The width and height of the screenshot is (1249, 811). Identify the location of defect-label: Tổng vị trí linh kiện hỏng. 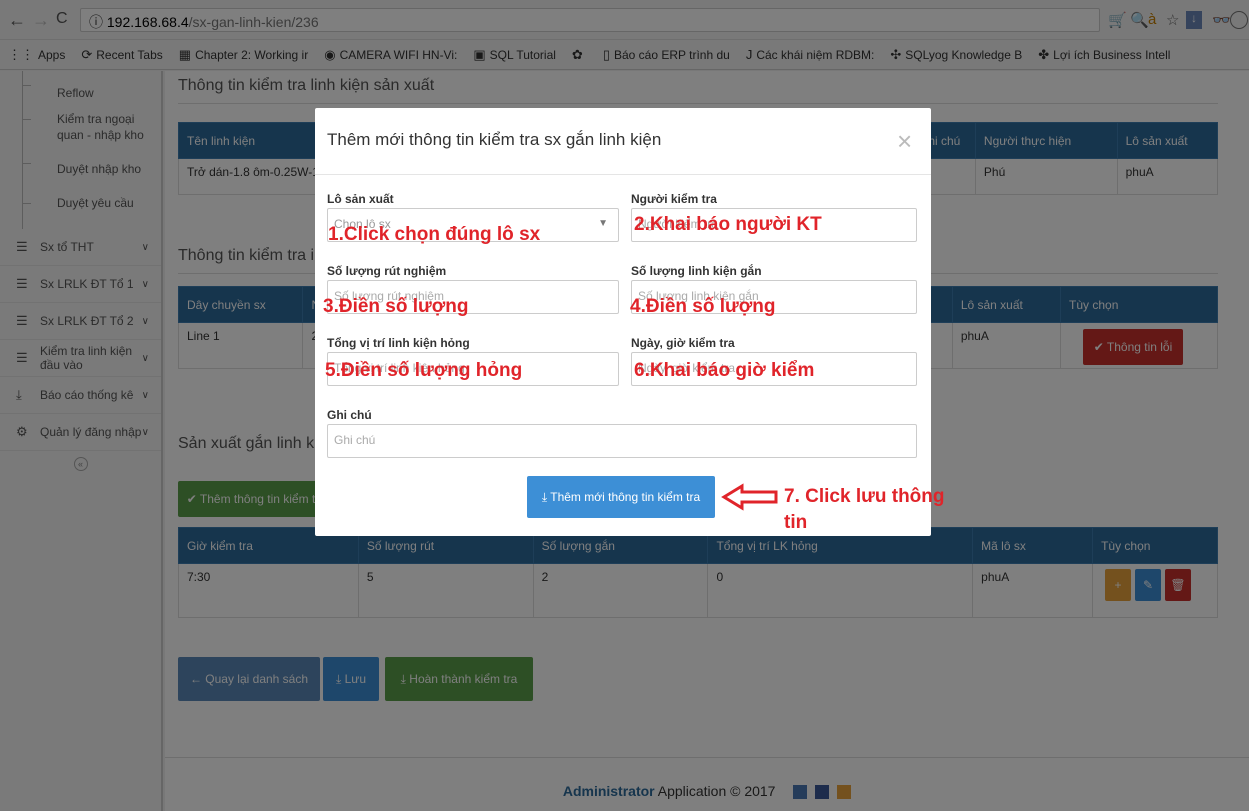
(398, 343).